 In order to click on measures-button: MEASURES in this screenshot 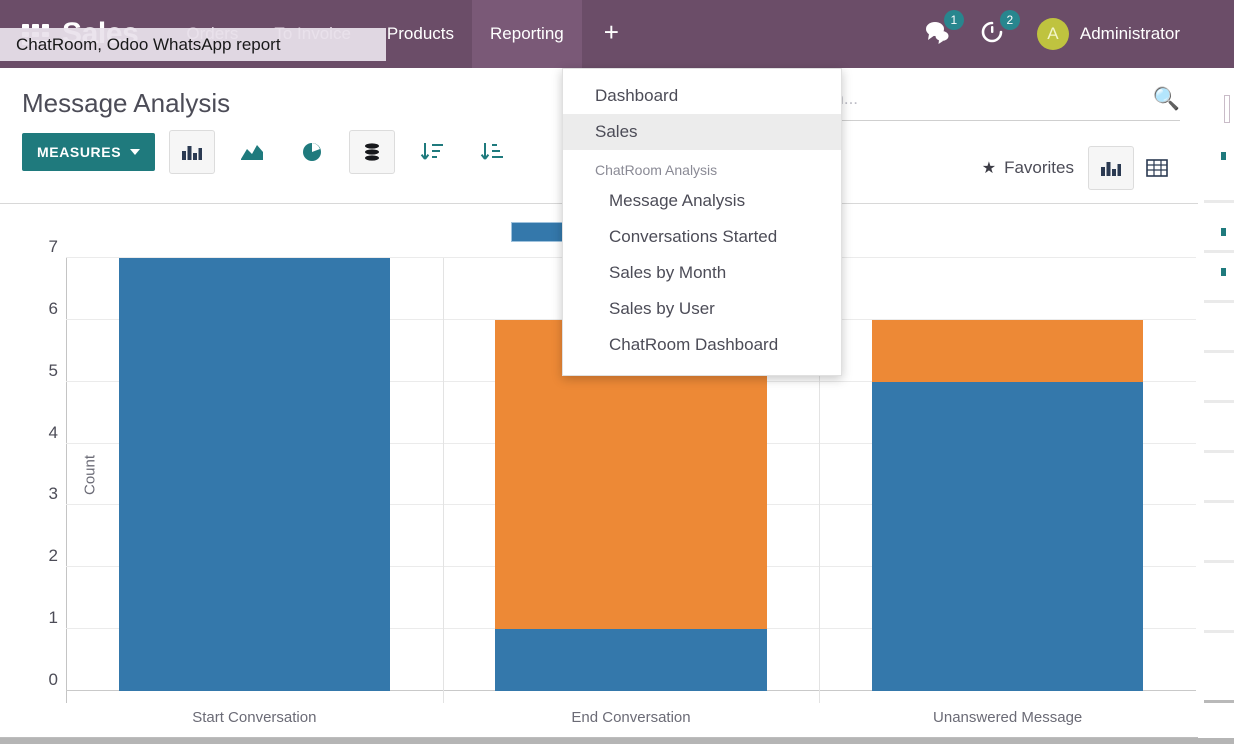, I will do `click(89, 152)`.